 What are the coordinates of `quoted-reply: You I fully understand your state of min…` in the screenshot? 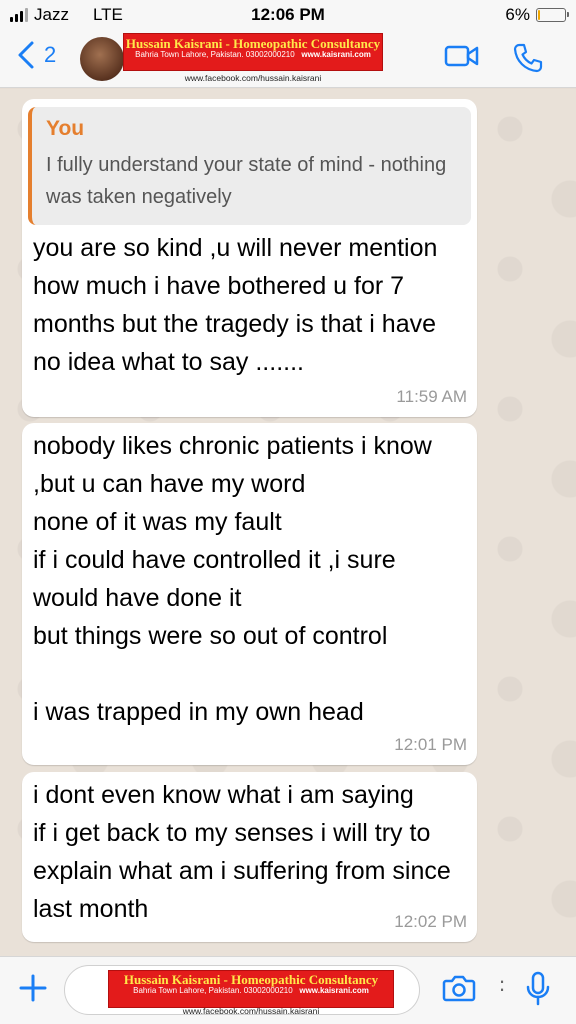 It's located at (249, 166).